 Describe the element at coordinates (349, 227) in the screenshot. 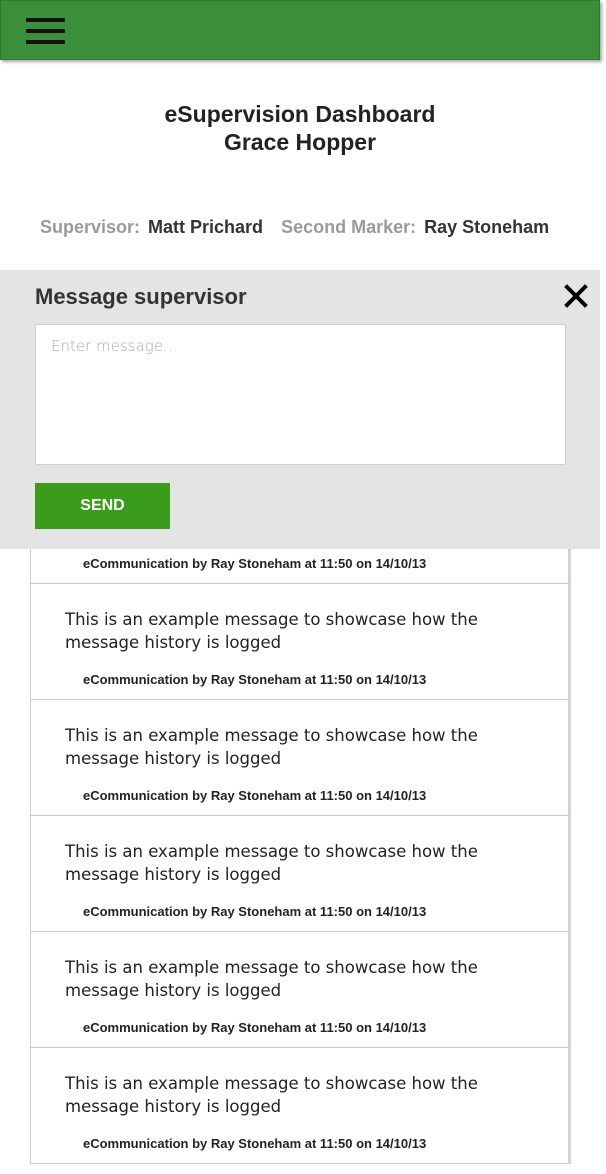

I see `second-marker-label: Second Marker:` at that location.